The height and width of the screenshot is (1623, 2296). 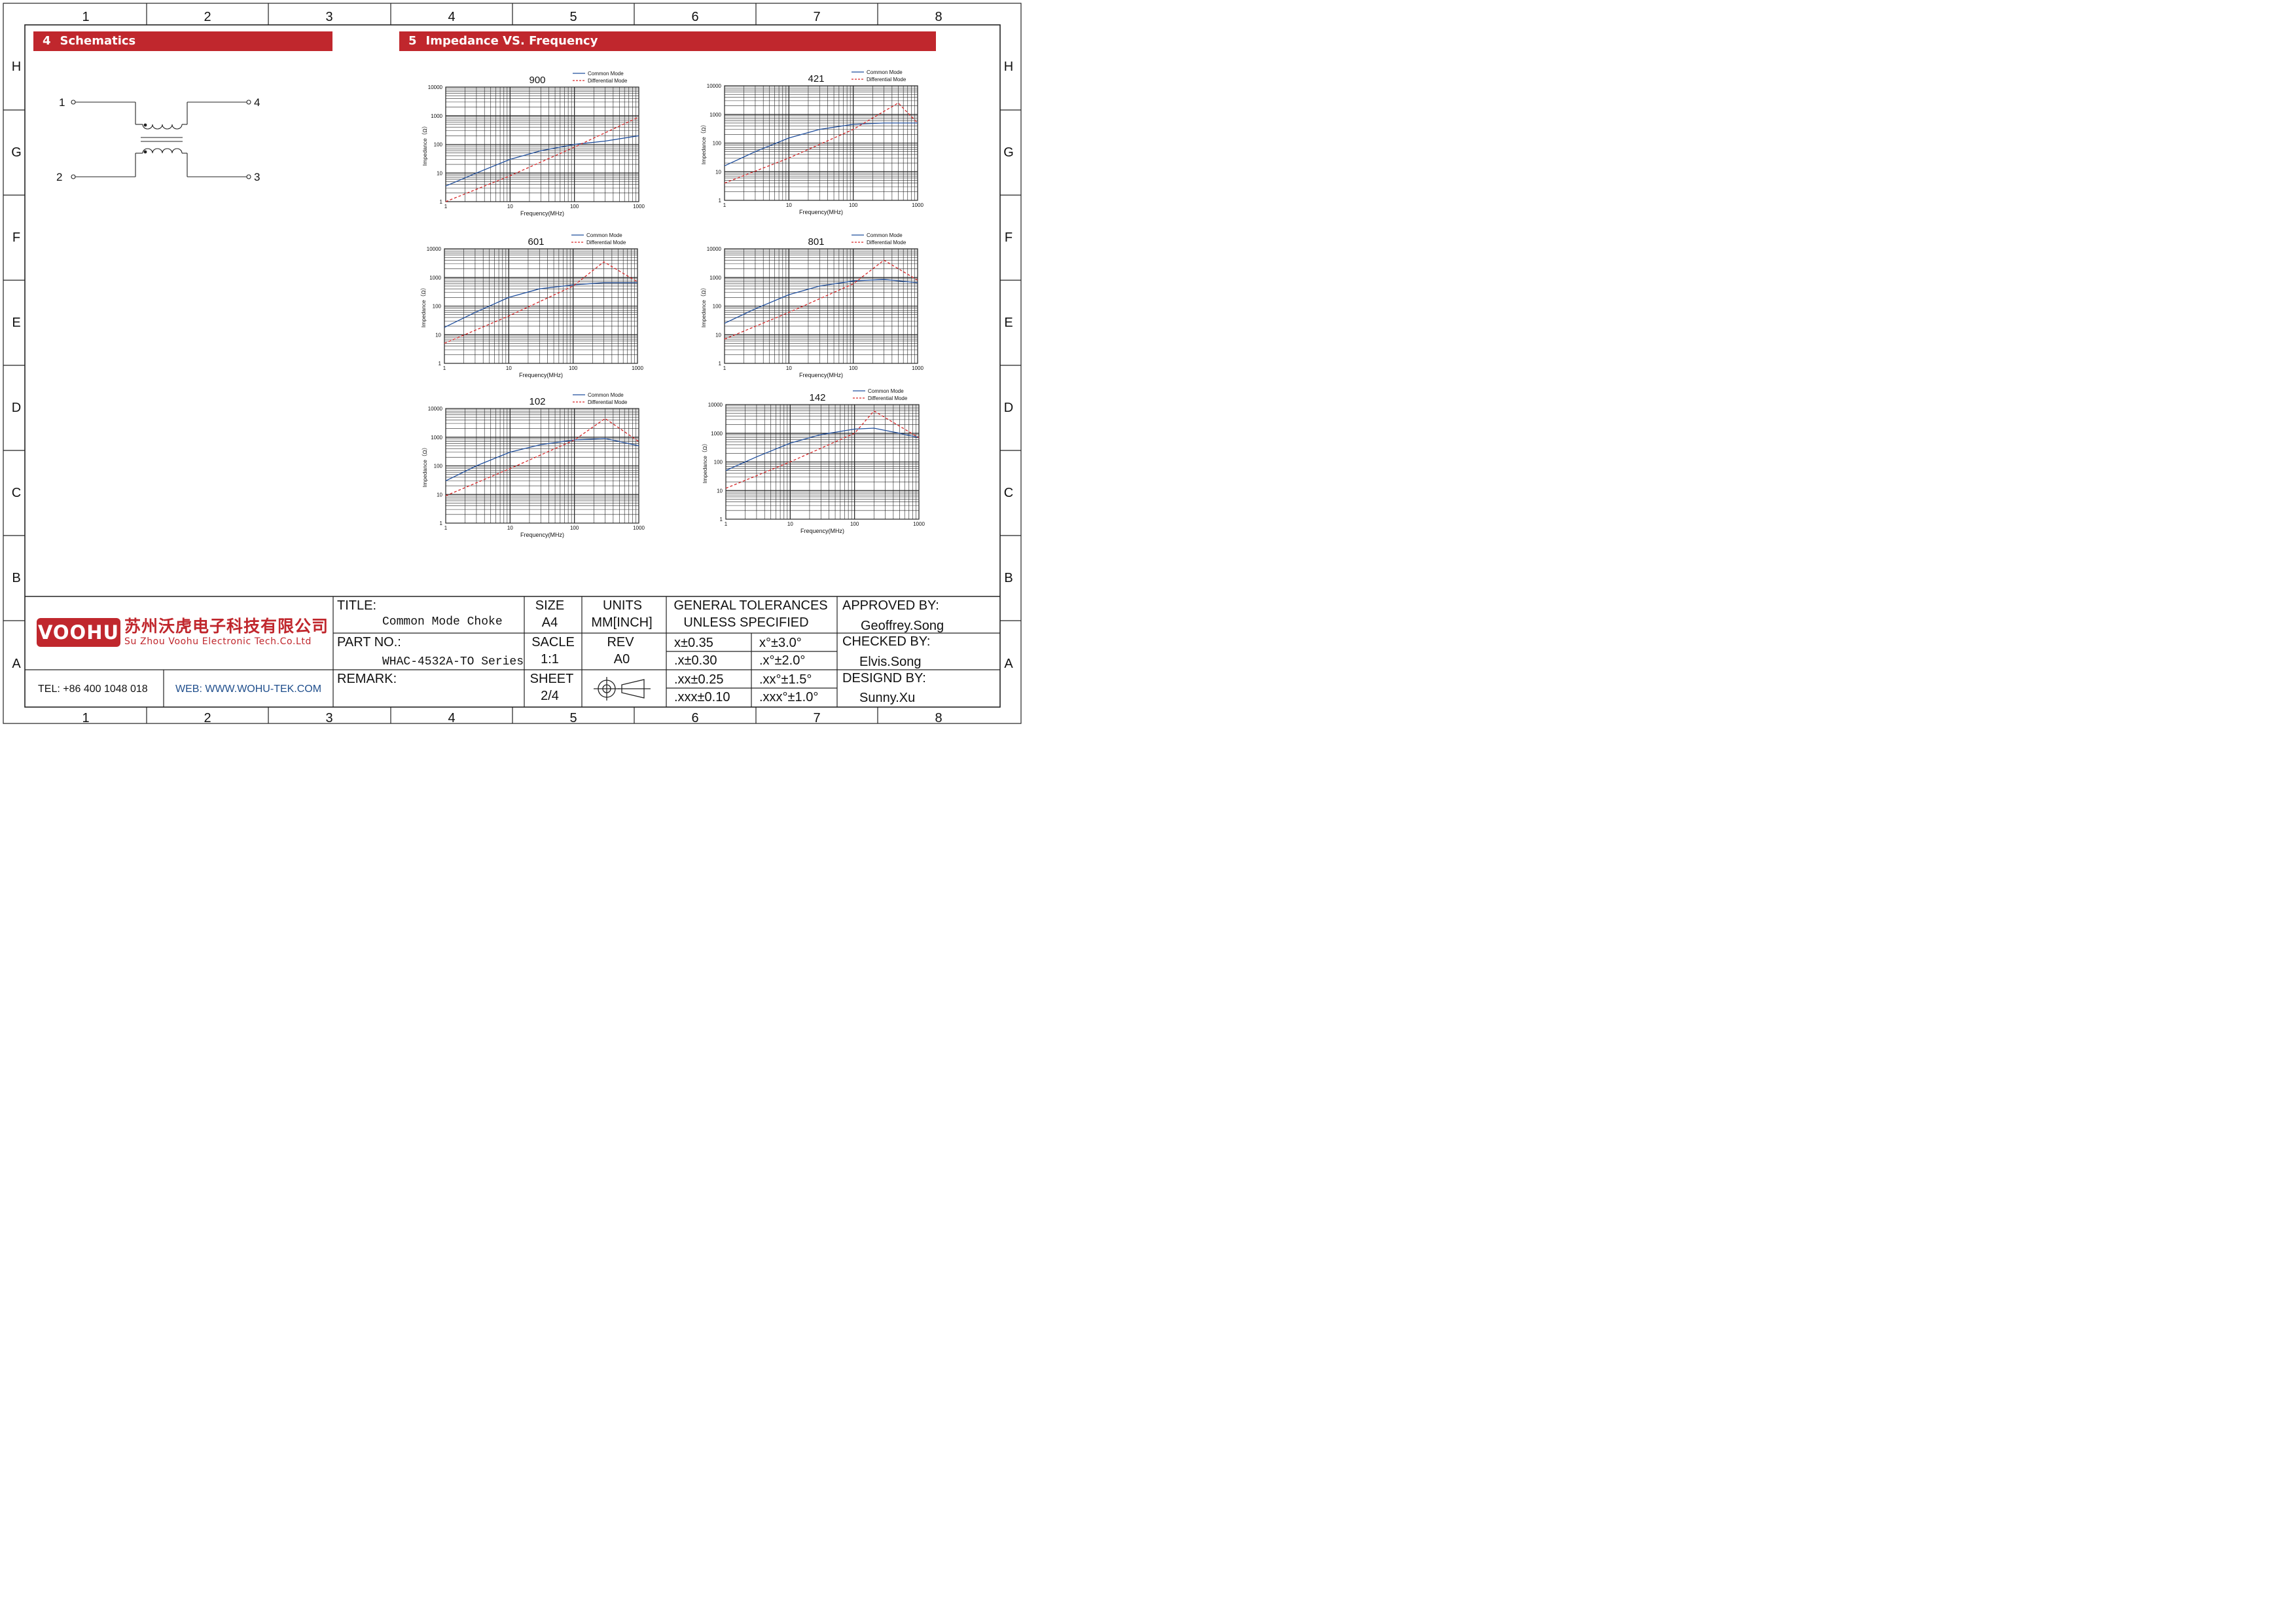 I want to click on tolerance-linear: .xx±0.25, so click(x=699, y=679).